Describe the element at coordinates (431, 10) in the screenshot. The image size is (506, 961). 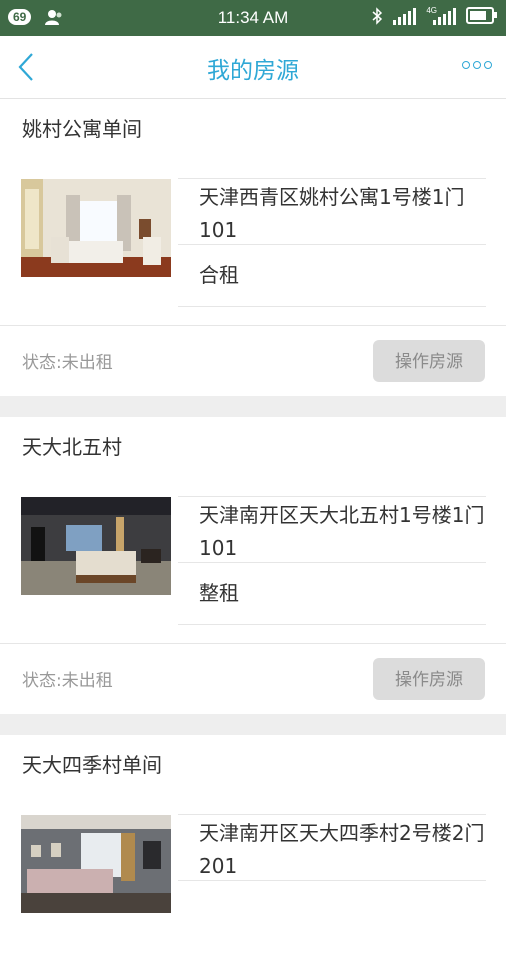
I see `network-type: 4G` at that location.